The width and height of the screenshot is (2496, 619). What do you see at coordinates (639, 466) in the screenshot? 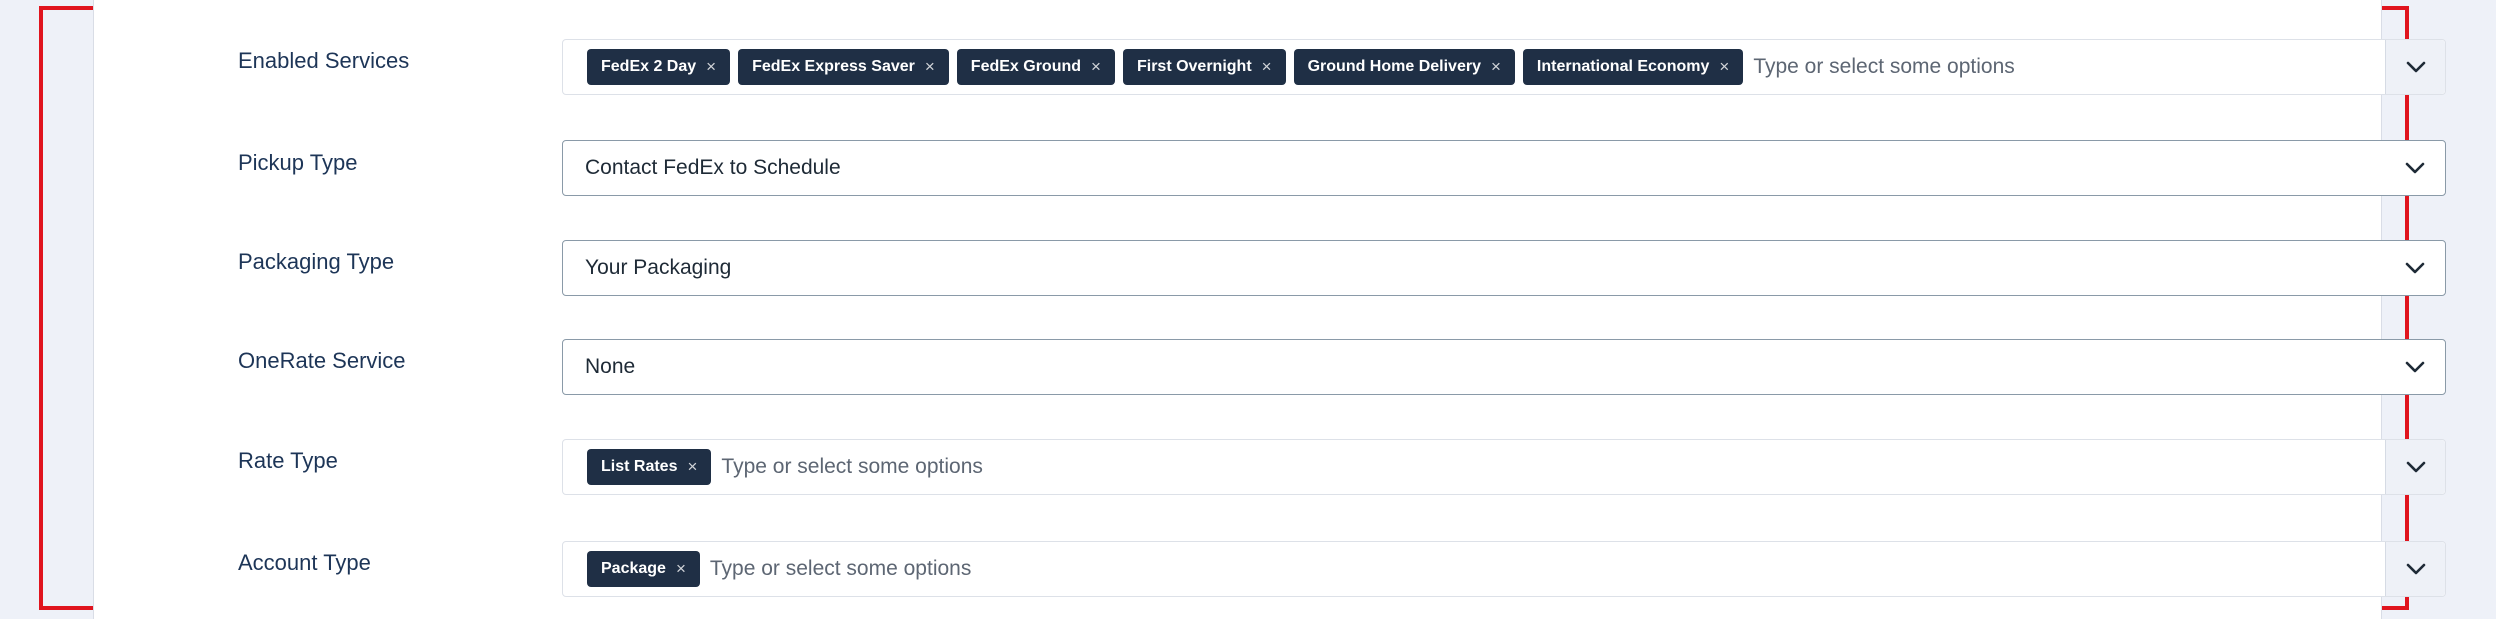
I see `chip-label: List Rates` at bounding box center [639, 466].